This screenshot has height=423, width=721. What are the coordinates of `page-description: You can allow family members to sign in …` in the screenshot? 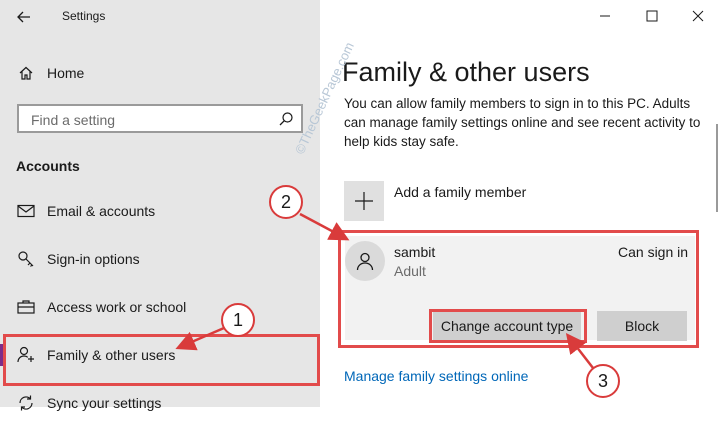 It's located at (522, 122).